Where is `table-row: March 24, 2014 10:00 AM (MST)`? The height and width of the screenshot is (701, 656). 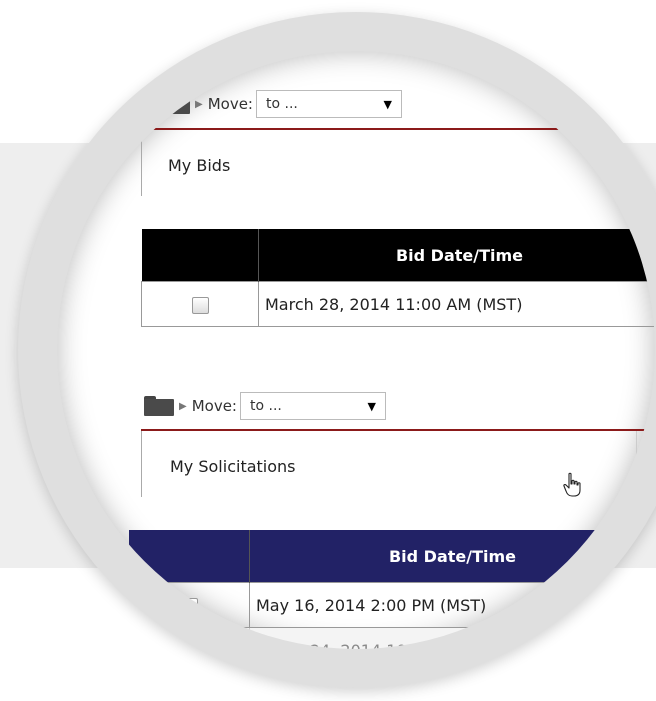
table-row: March 24, 2014 10:00 AM (MST) is located at coordinates (391, 638).